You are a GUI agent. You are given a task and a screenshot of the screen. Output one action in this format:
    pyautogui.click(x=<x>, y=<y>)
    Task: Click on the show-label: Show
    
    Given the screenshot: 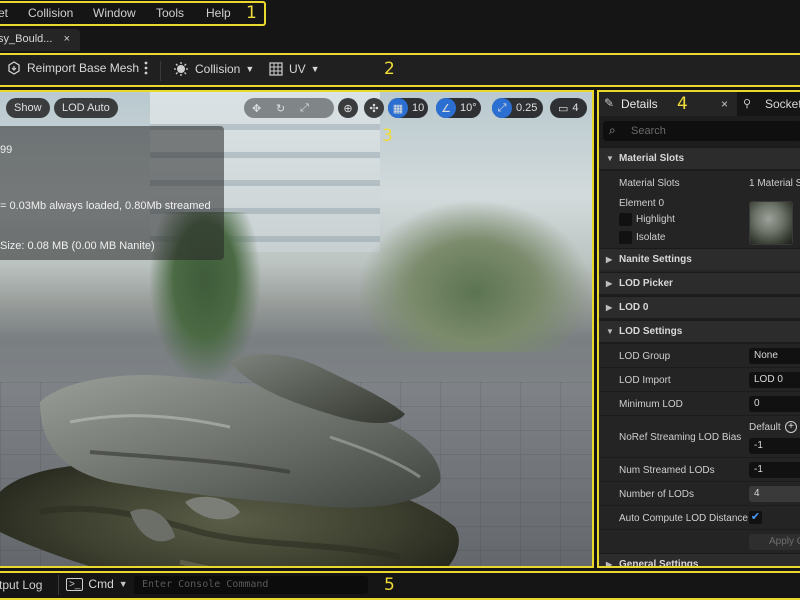 What is the action you would take?
    pyautogui.click(x=28, y=108)
    